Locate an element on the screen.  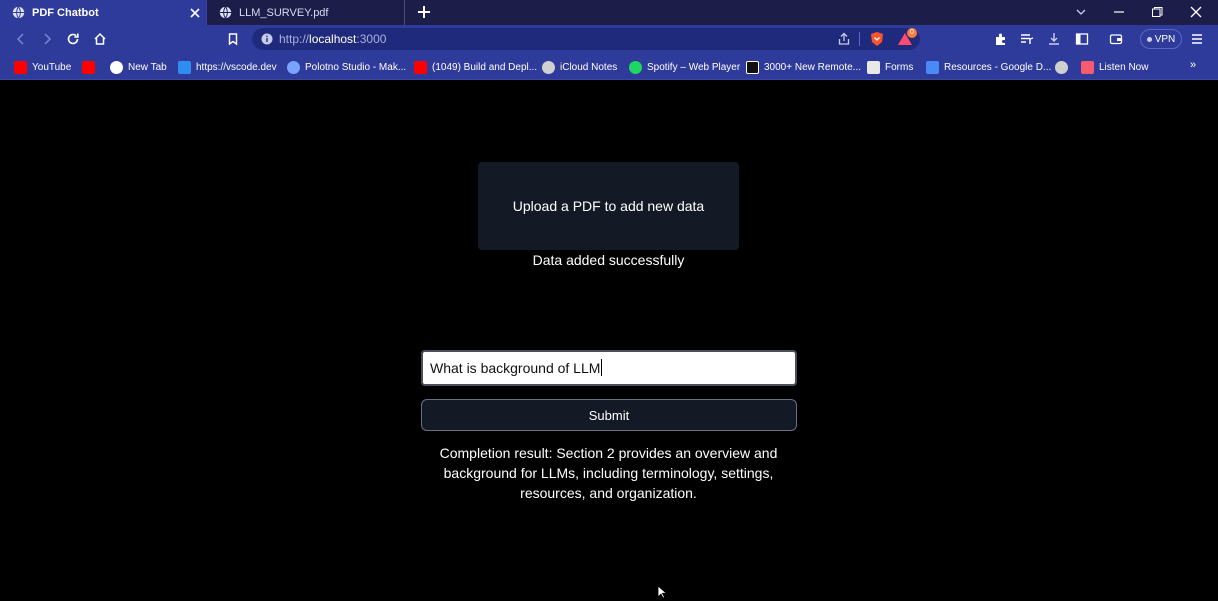
submit-button: Submit is located at coordinates (609, 415).